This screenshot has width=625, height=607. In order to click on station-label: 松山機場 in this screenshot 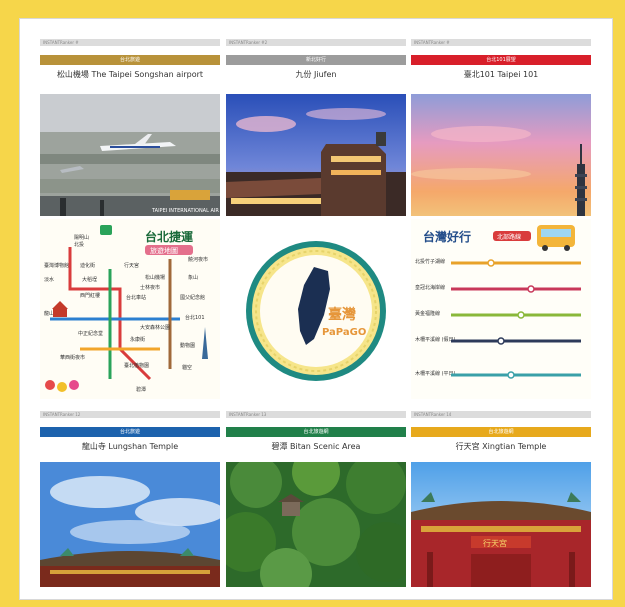, I will do `click(155, 277)`.